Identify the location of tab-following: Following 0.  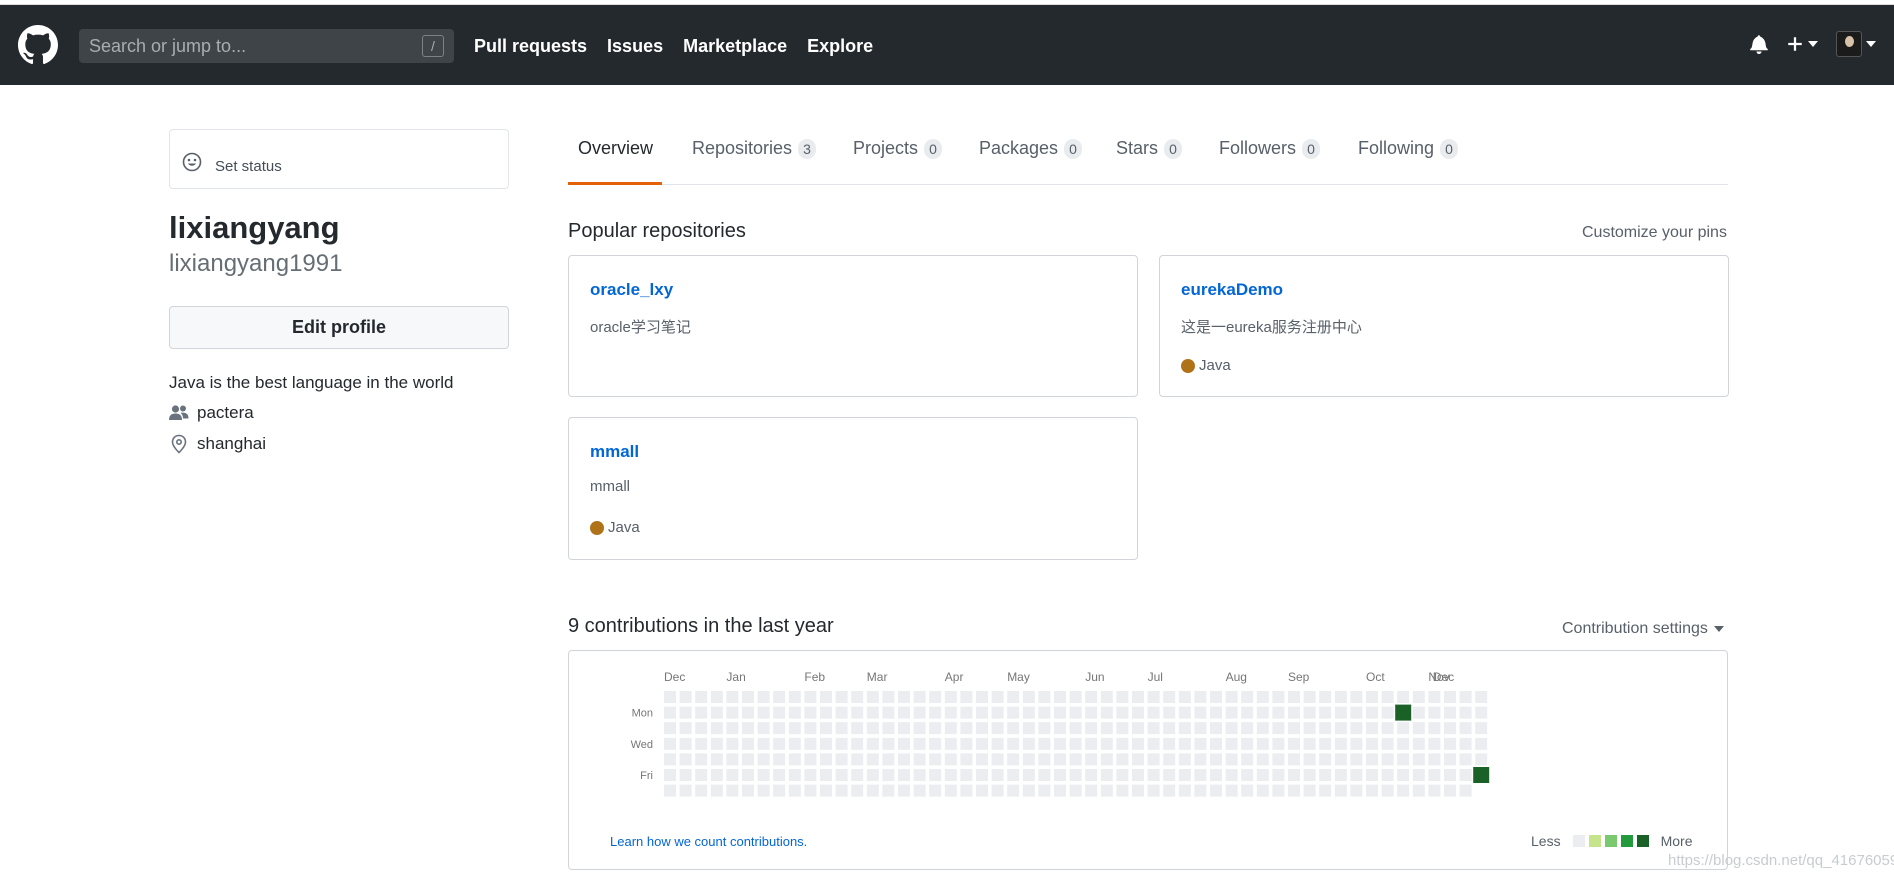
(1408, 148).